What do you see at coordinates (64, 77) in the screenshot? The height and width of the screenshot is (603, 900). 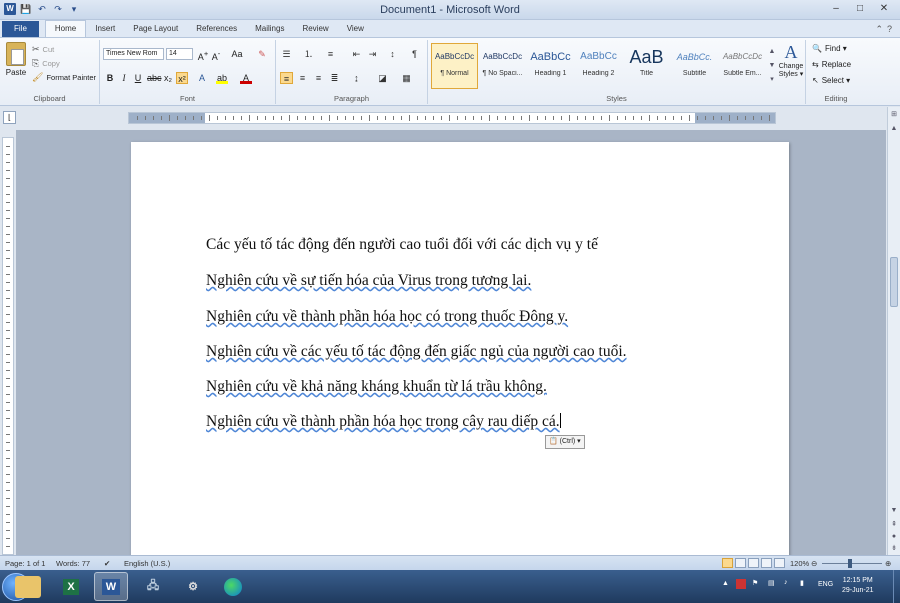 I see `format-painter-button: 🖌 Format Painter` at bounding box center [64, 77].